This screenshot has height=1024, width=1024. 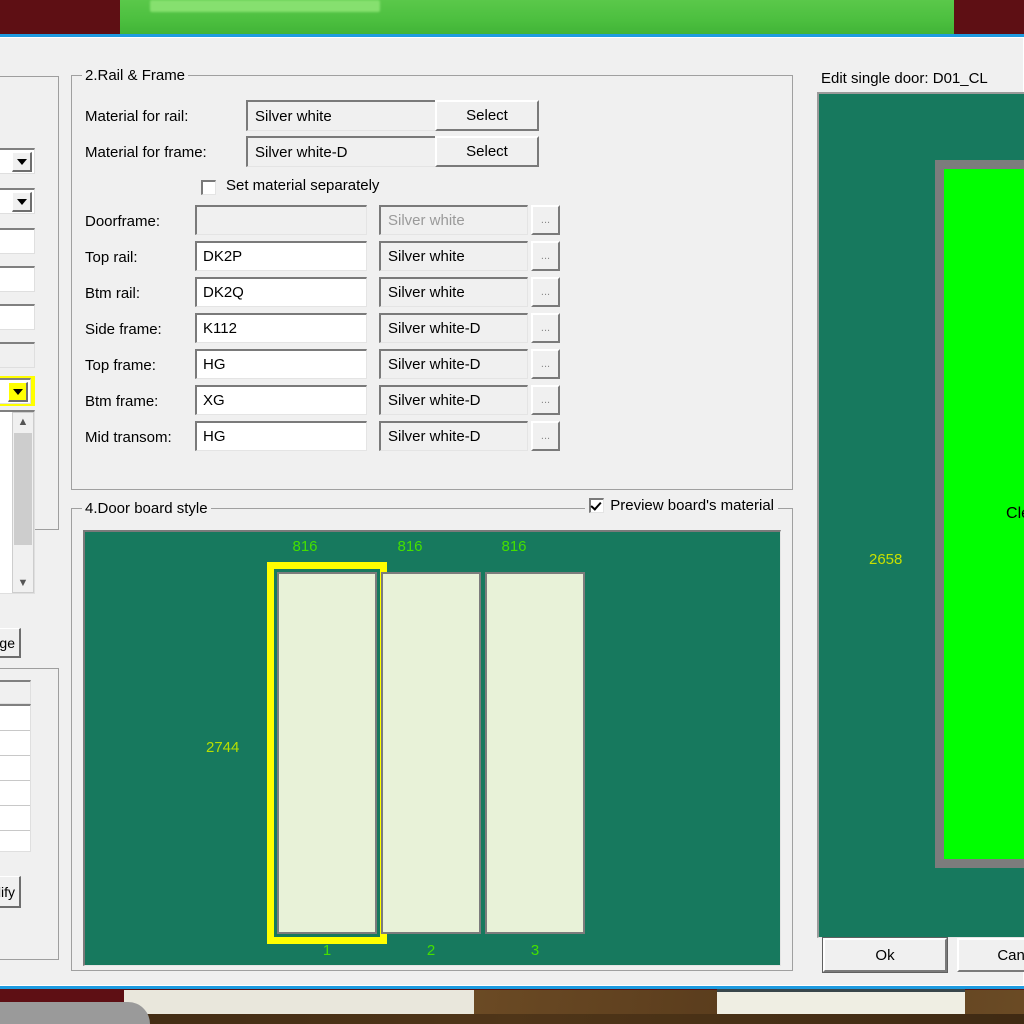 What do you see at coordinates (537, 17) in the screenshot?
I see `room-green-banner` at bounding box center [537, 17].